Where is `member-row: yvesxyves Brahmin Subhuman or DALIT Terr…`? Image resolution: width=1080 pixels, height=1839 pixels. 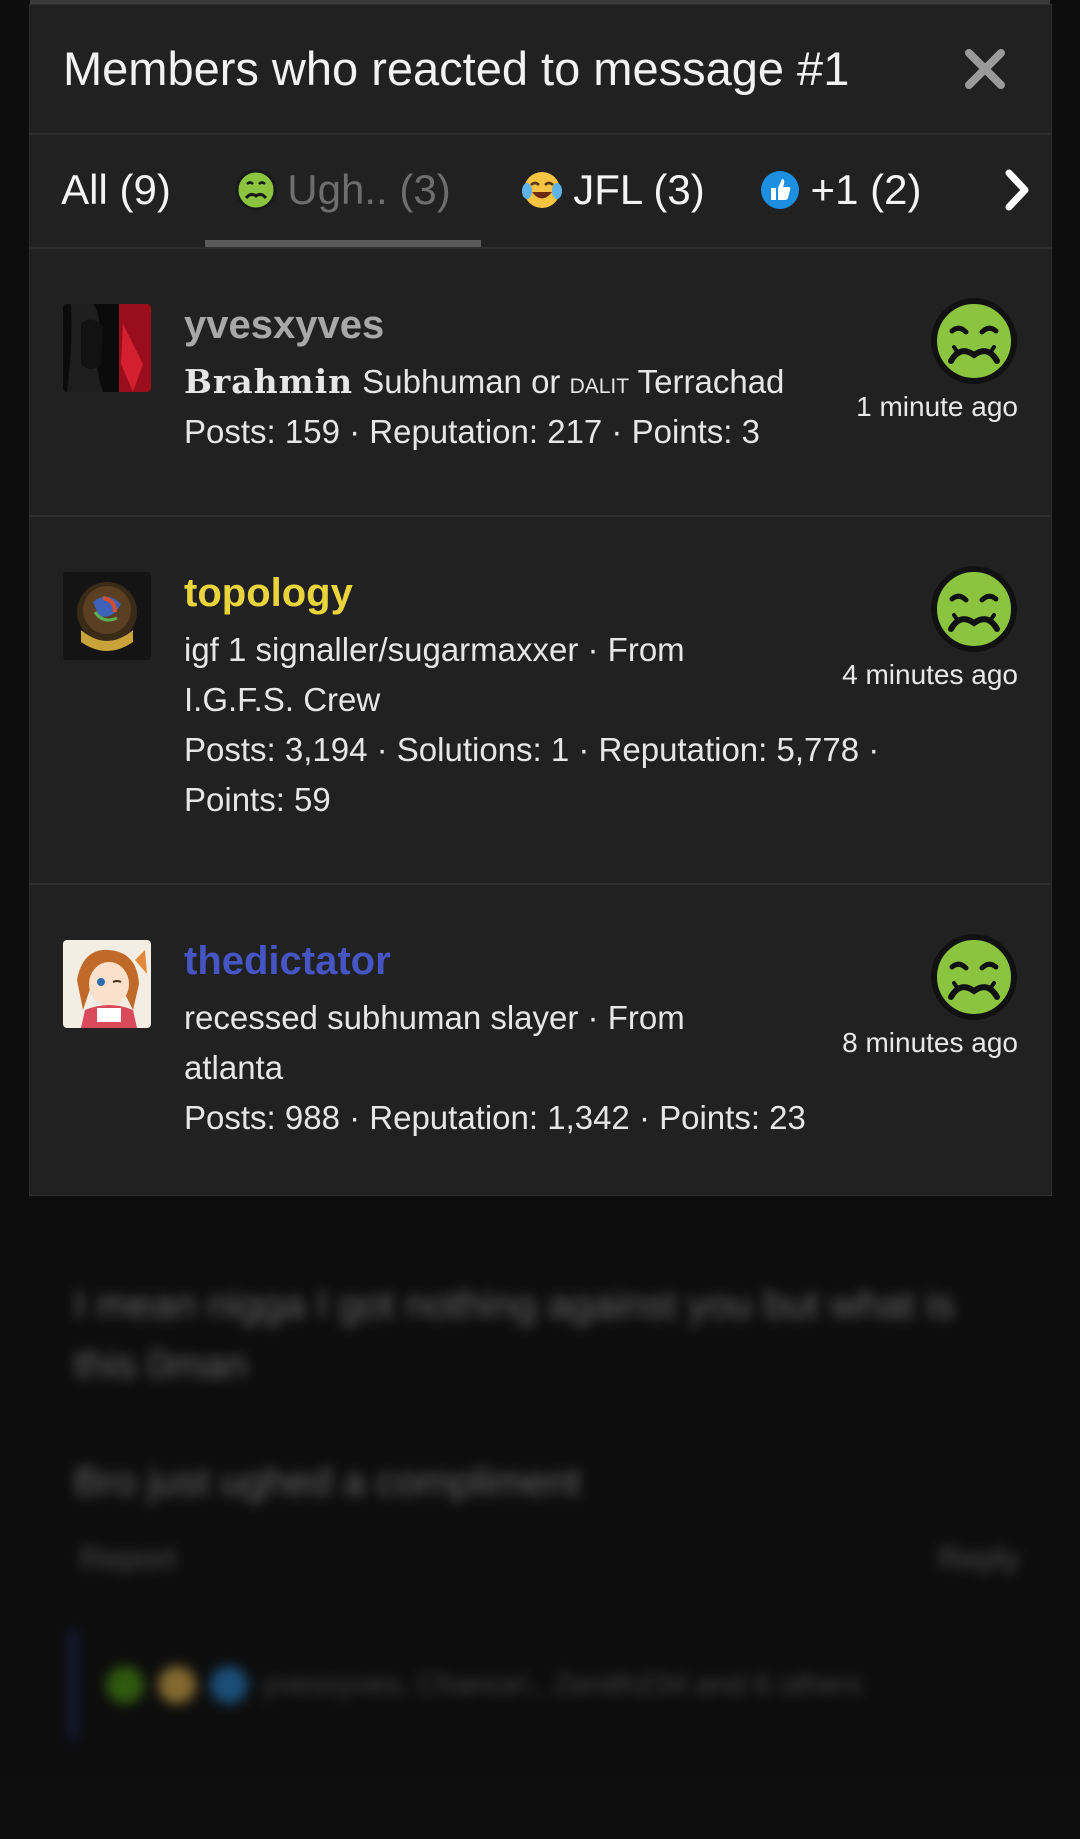
member-row: yvesxyves Brahmin Subhuman or DALIT Terr… is located at coordinates (540, 383).